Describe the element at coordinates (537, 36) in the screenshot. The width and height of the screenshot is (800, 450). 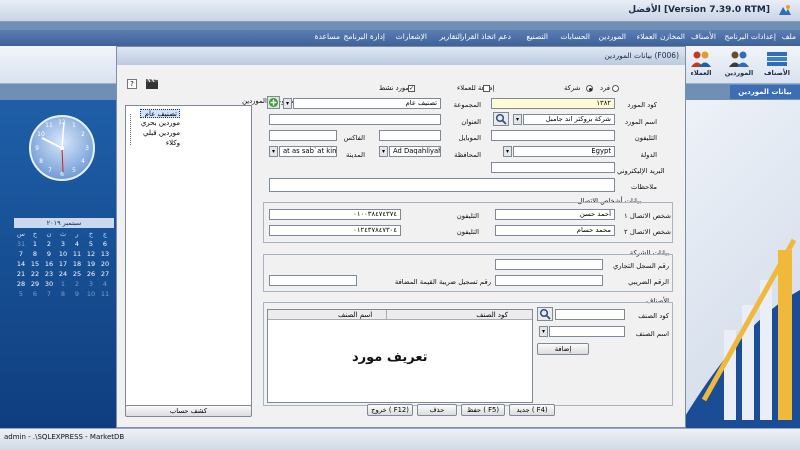
I see `menu-item-manufacturing: التصنيع` at that location.